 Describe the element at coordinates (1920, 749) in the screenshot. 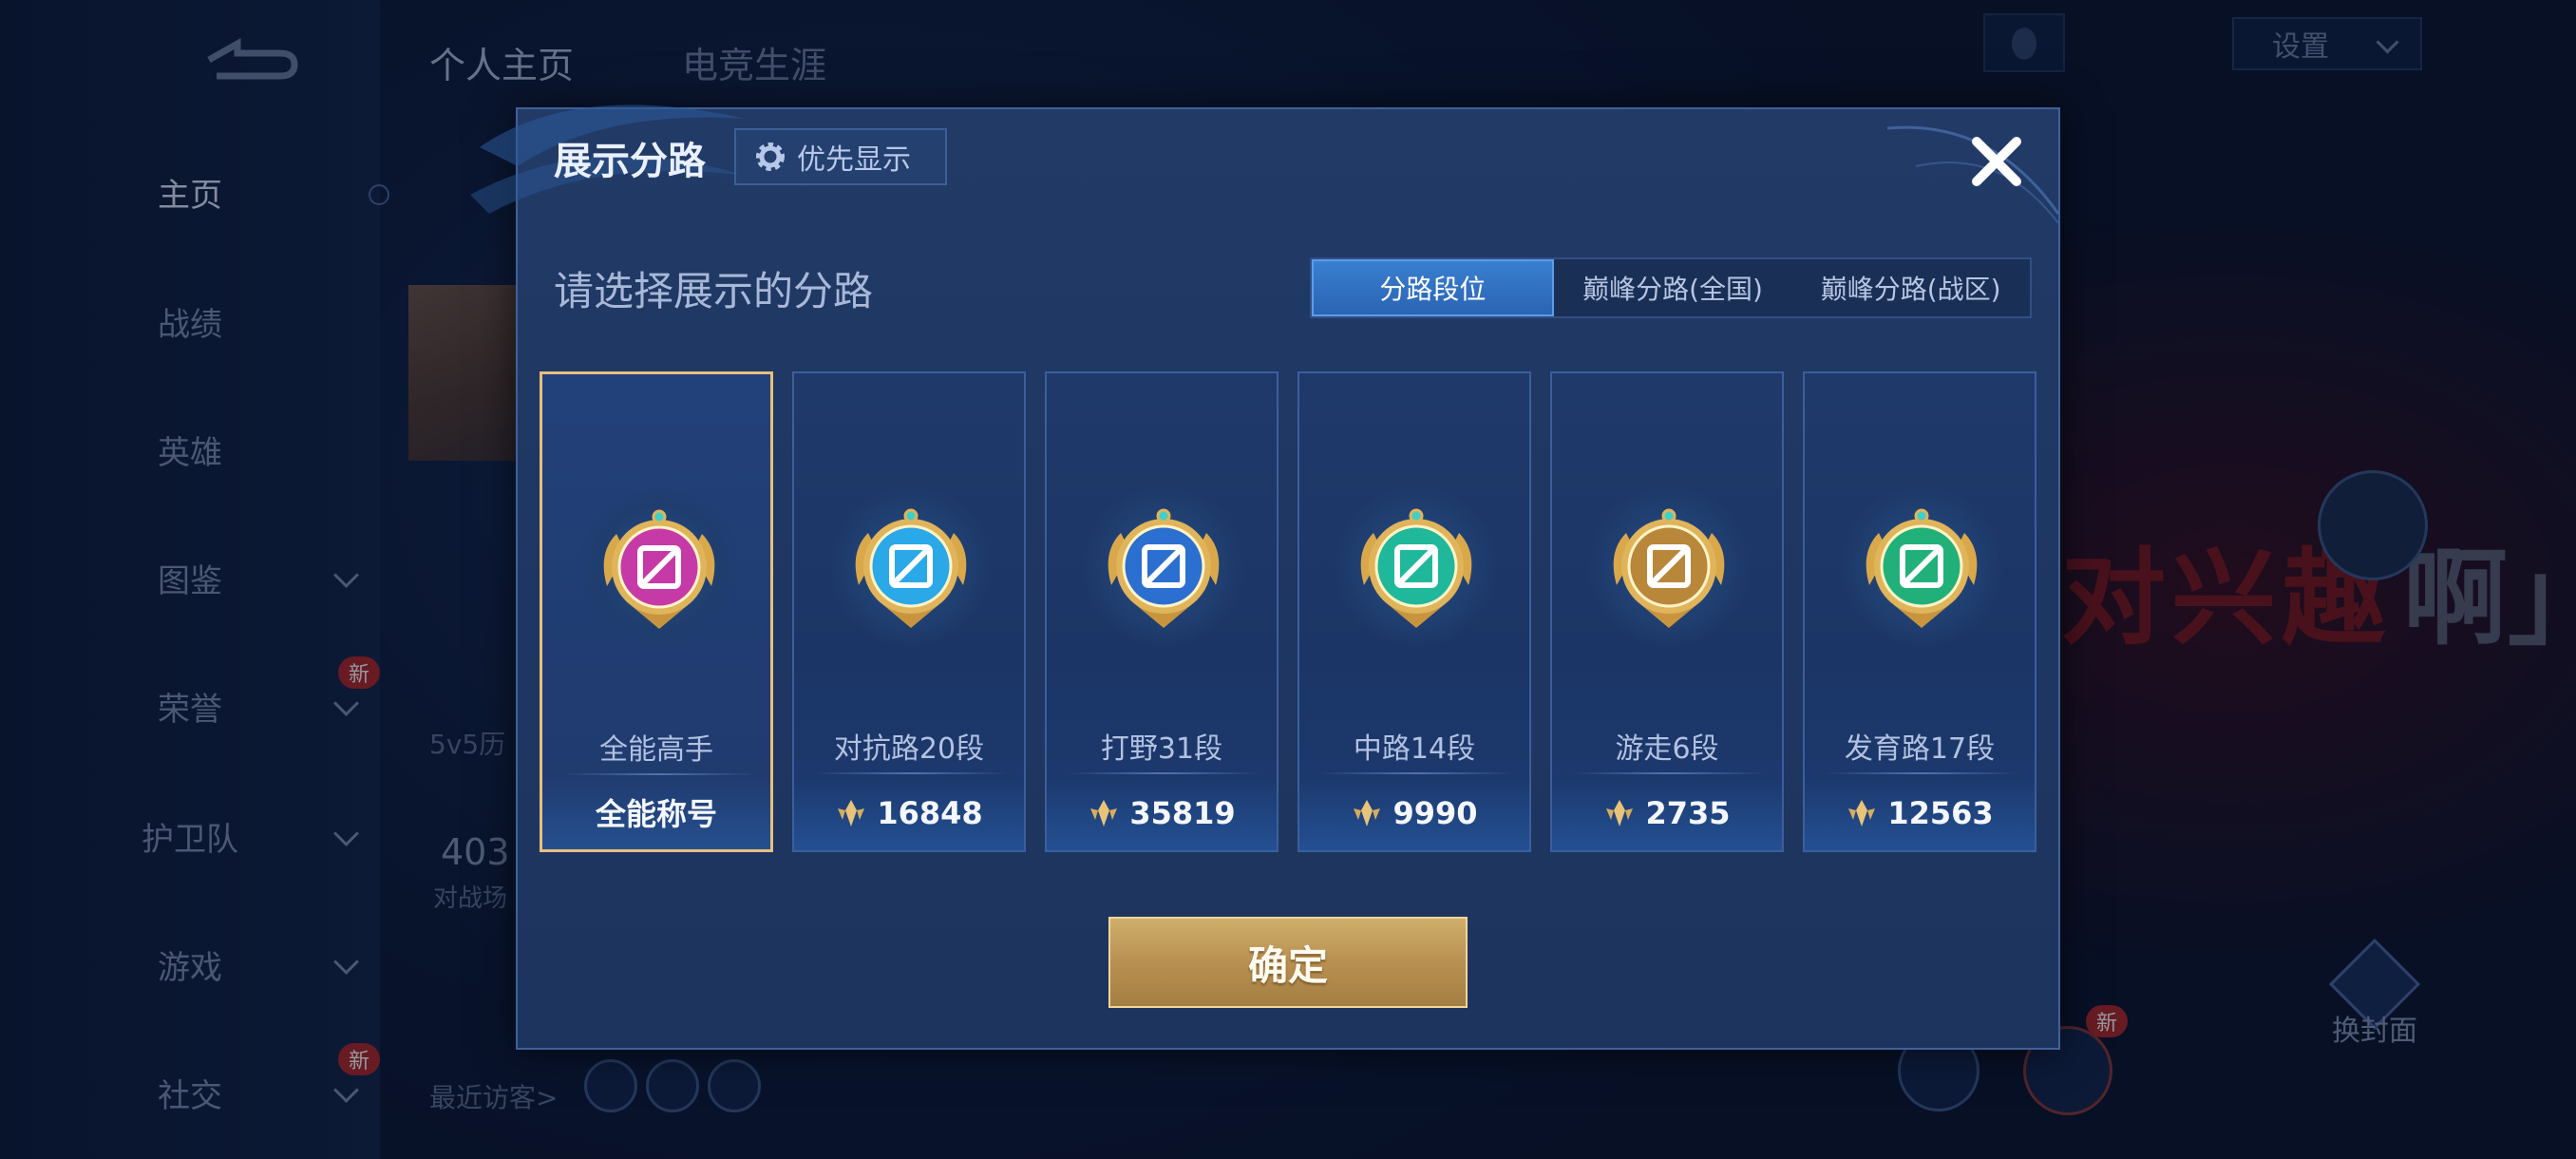

I see `lane-rank-label: 发育路17段` at that location.